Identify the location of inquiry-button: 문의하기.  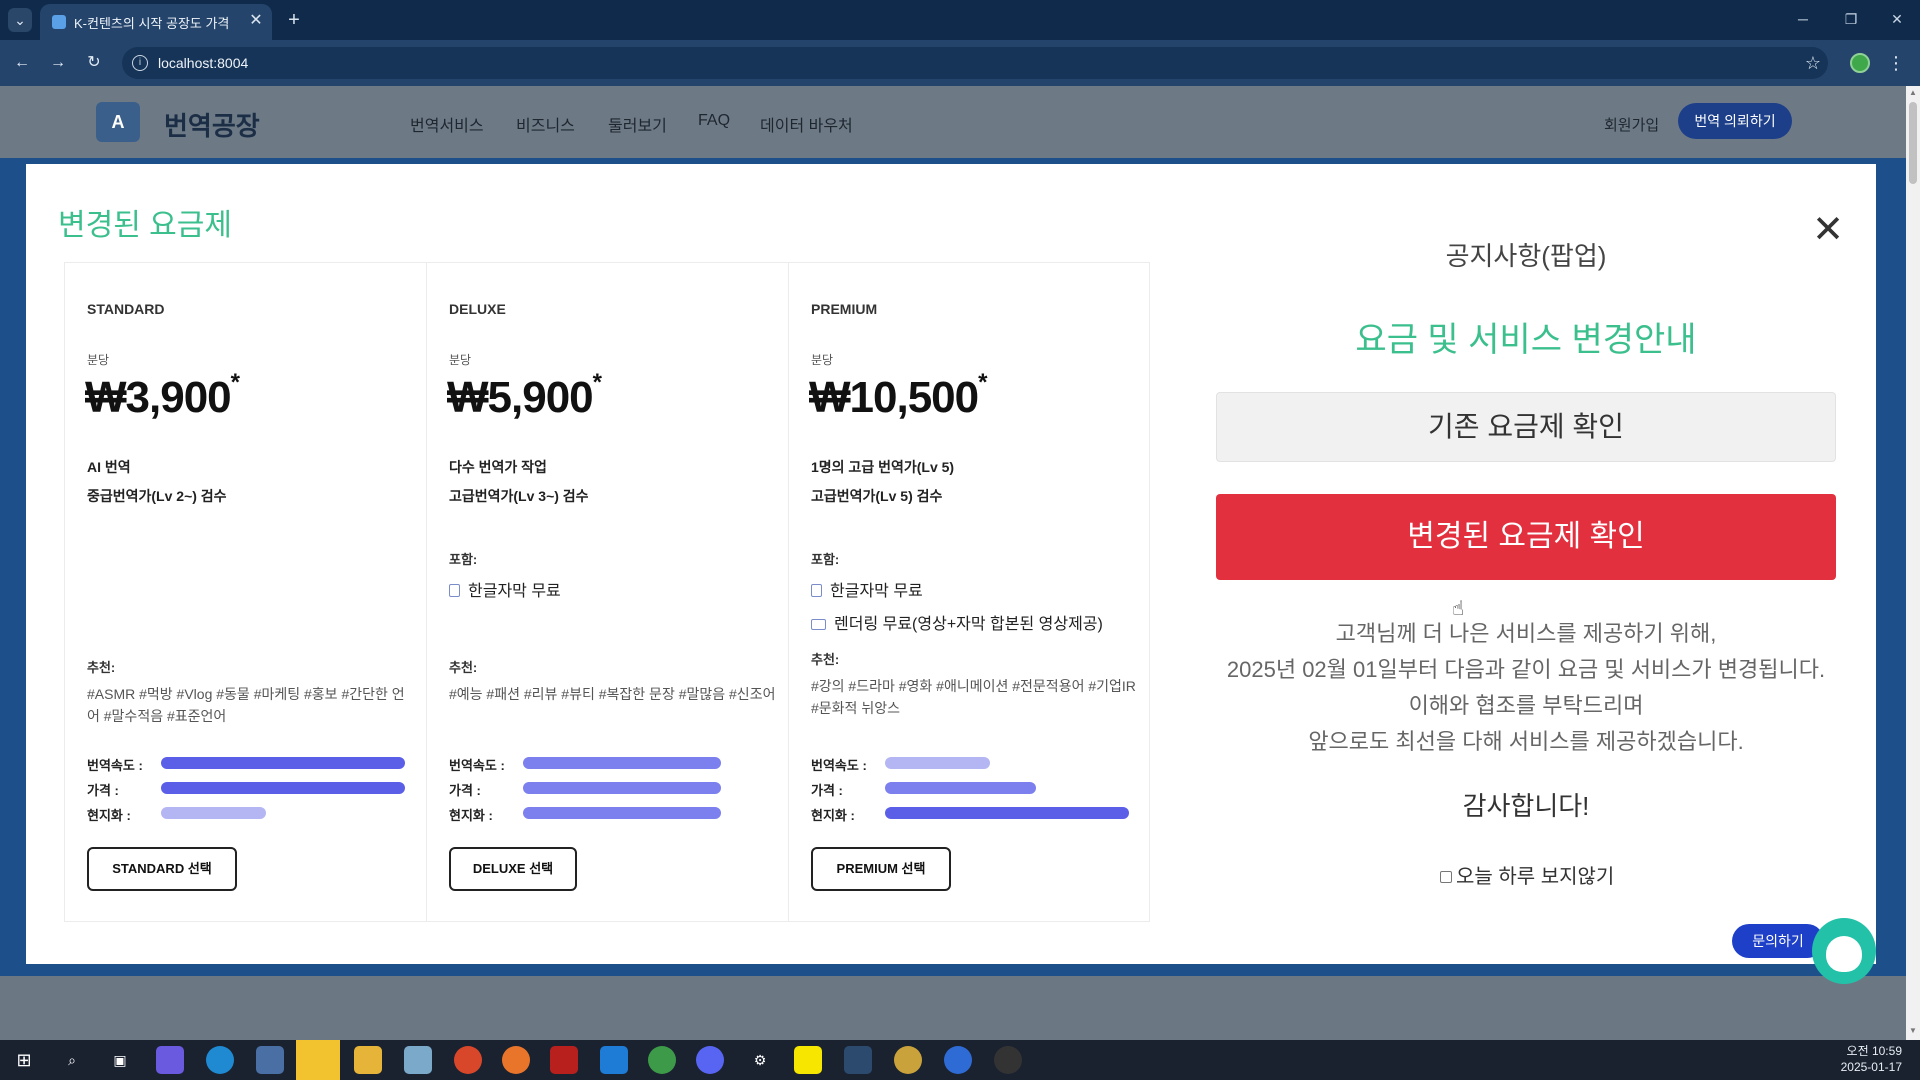
(1778, 941).